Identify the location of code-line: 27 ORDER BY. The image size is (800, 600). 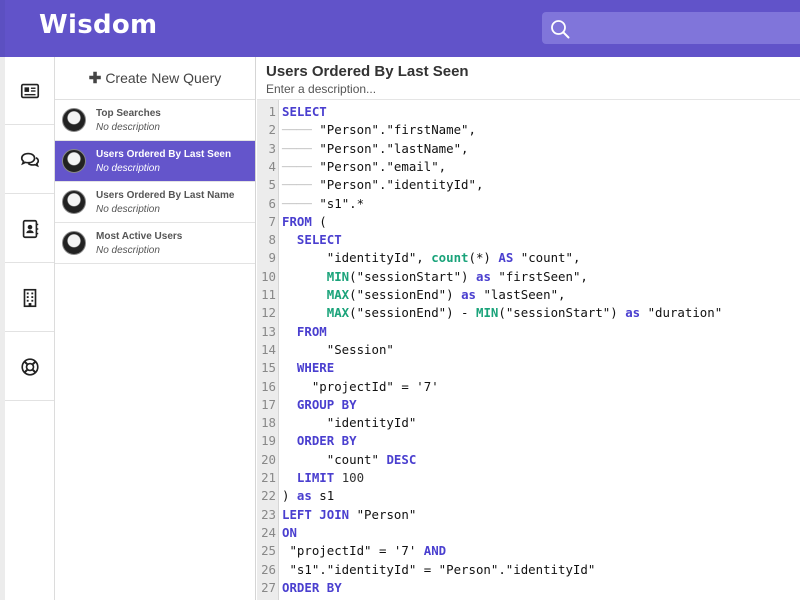
(528, 588).